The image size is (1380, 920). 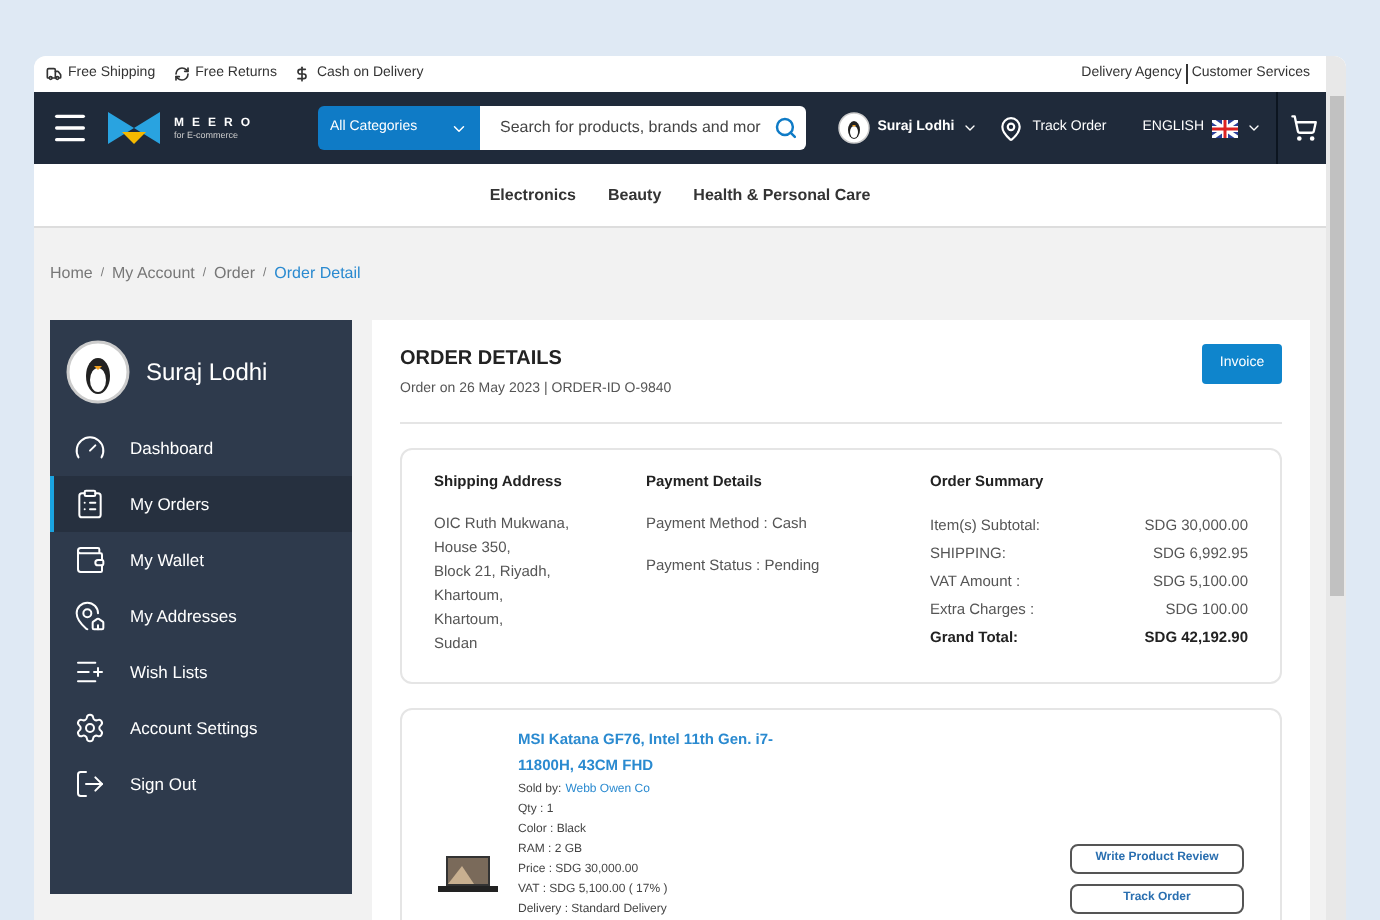 What do you see at coordinates (234, 274) in the screenshot?
I see `breadcrumb-link: Order` at bounding box center [234, 274].